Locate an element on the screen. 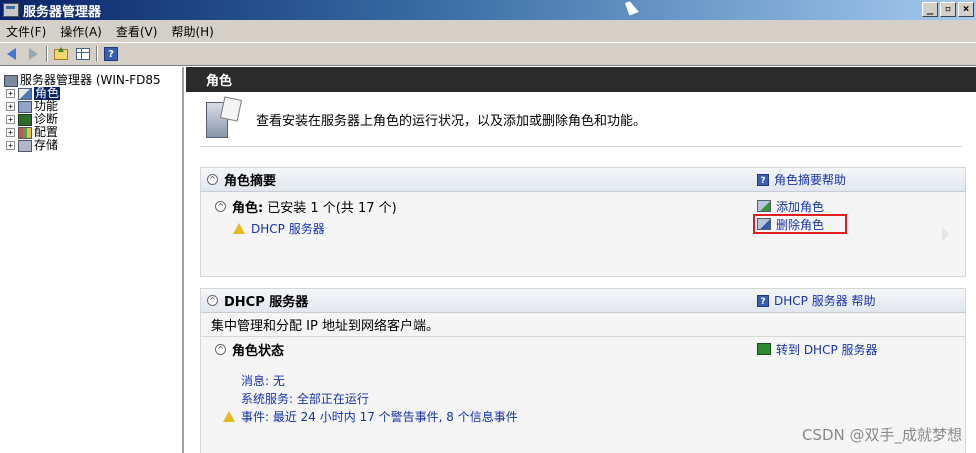 Image resolution: width=976 pixels, height=453 pixels. roles-count-row: ^ 角色: 已安装 1 个(共 17 个) 添加角色 is located at coordinates (583, 206).